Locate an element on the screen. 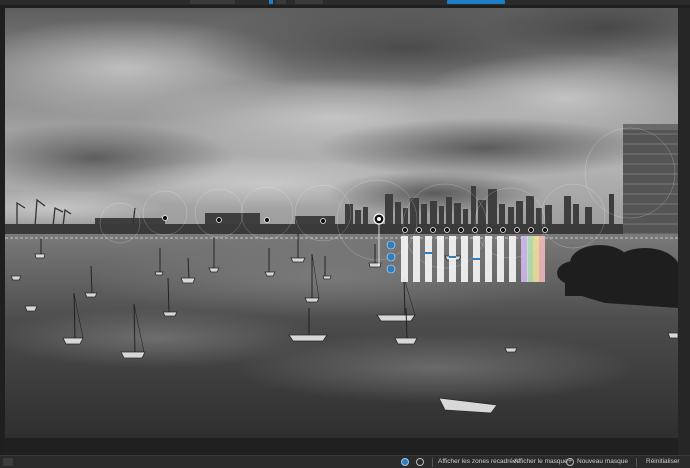 This screenshot has width=690, height=468. saturation-icon is located at coordinates (391, 269).